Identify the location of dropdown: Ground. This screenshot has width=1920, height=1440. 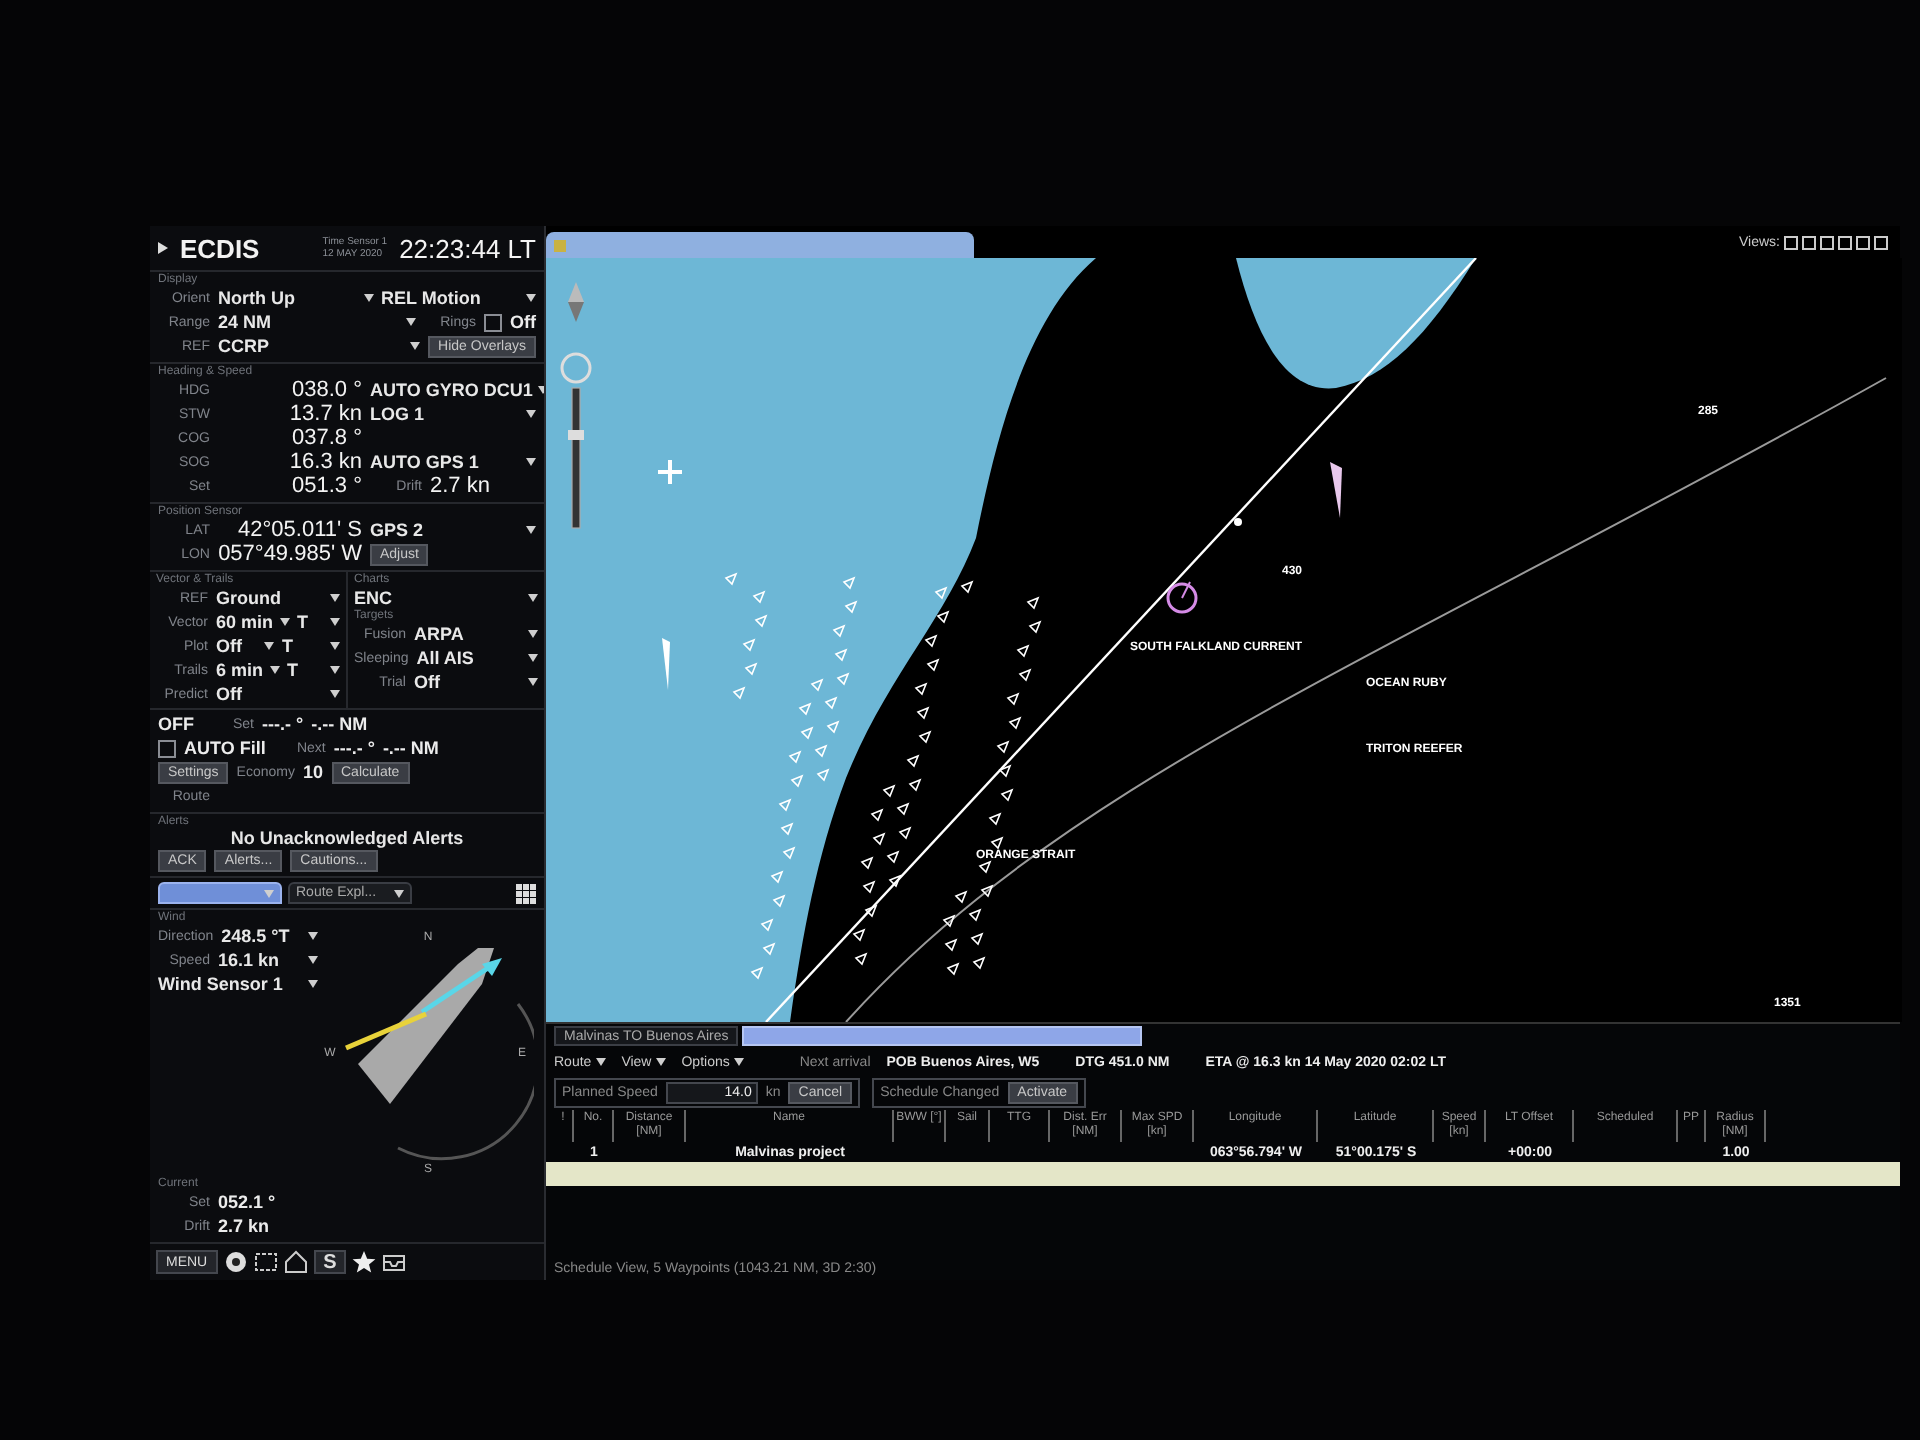
(278, 598).